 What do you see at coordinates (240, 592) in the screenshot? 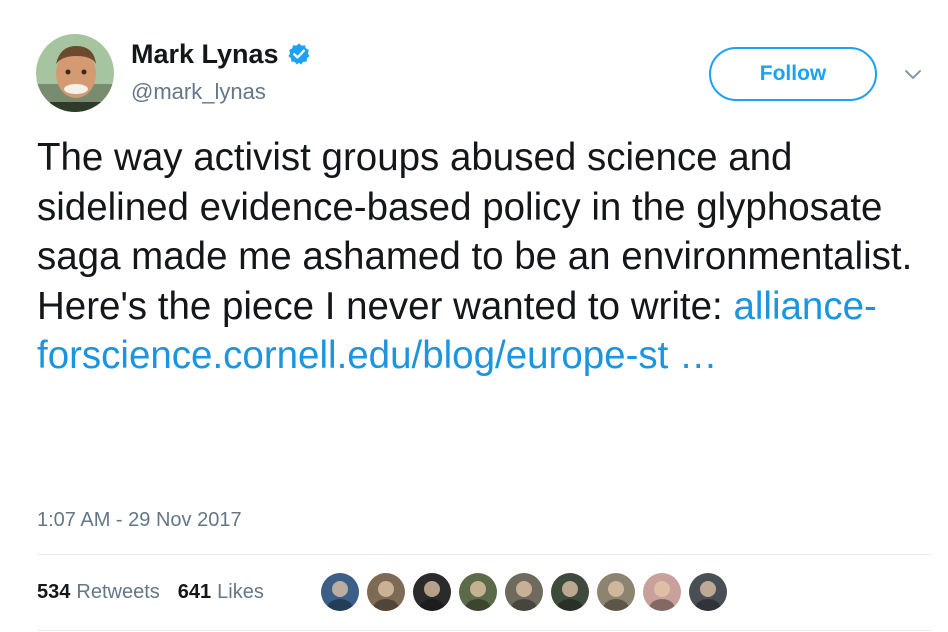
I see `likes-label: Likes` at bounding box center [240, 592].